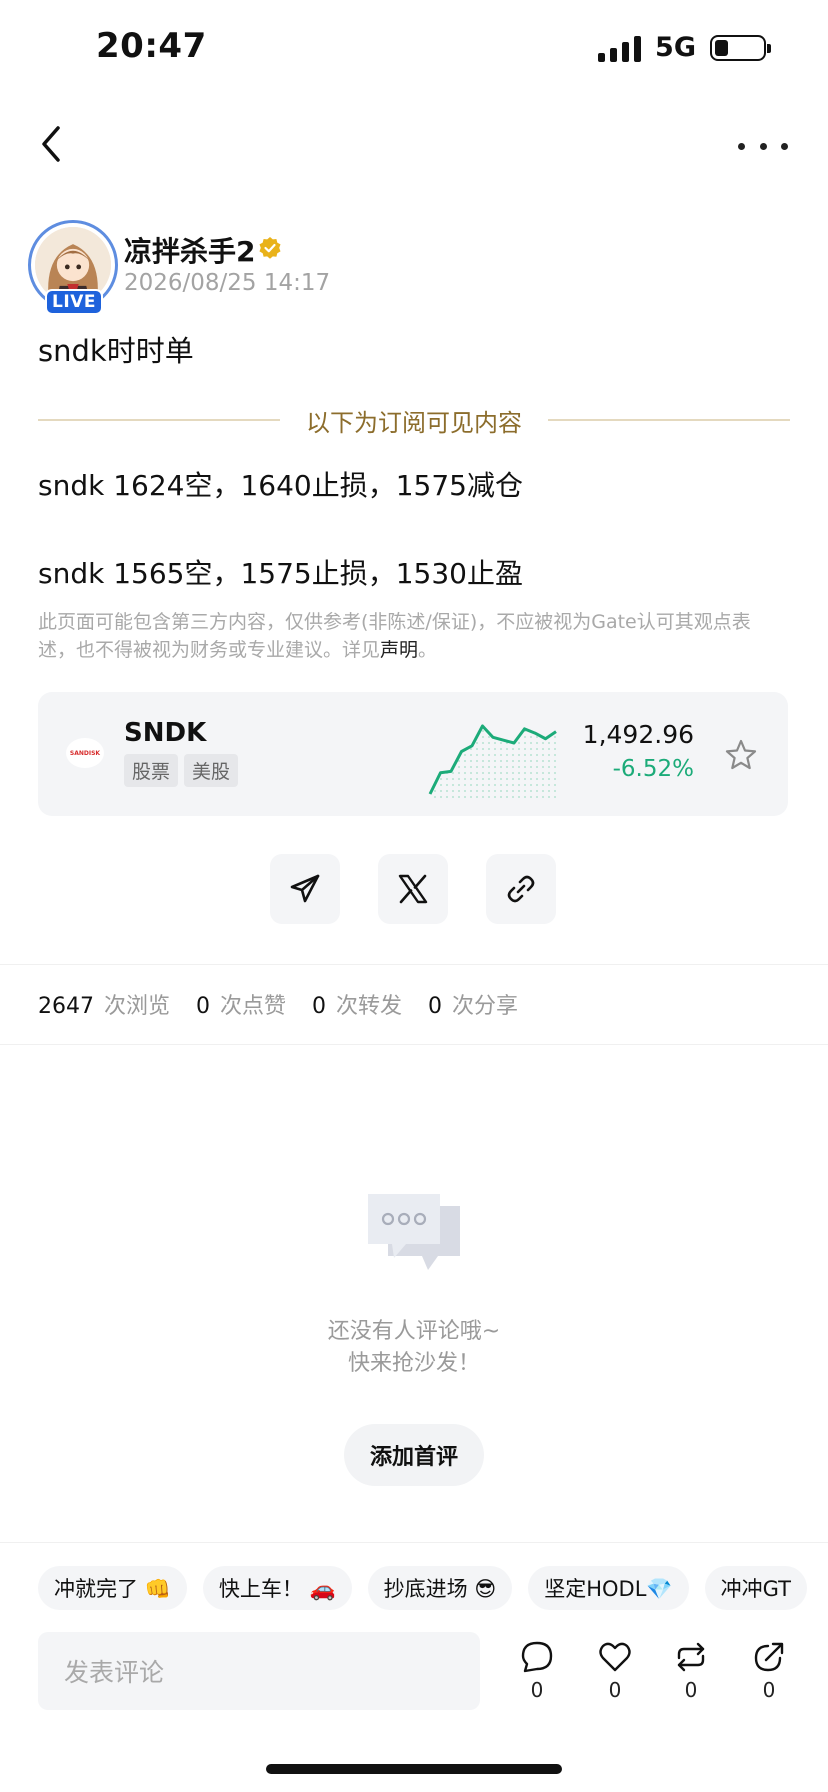 The width and height of the screenshot is (828, 1792). What do you see at coordinates (319, 1006) in the screenshot?
I see `reposts-count: 0` at bounding box center [319, 1006].